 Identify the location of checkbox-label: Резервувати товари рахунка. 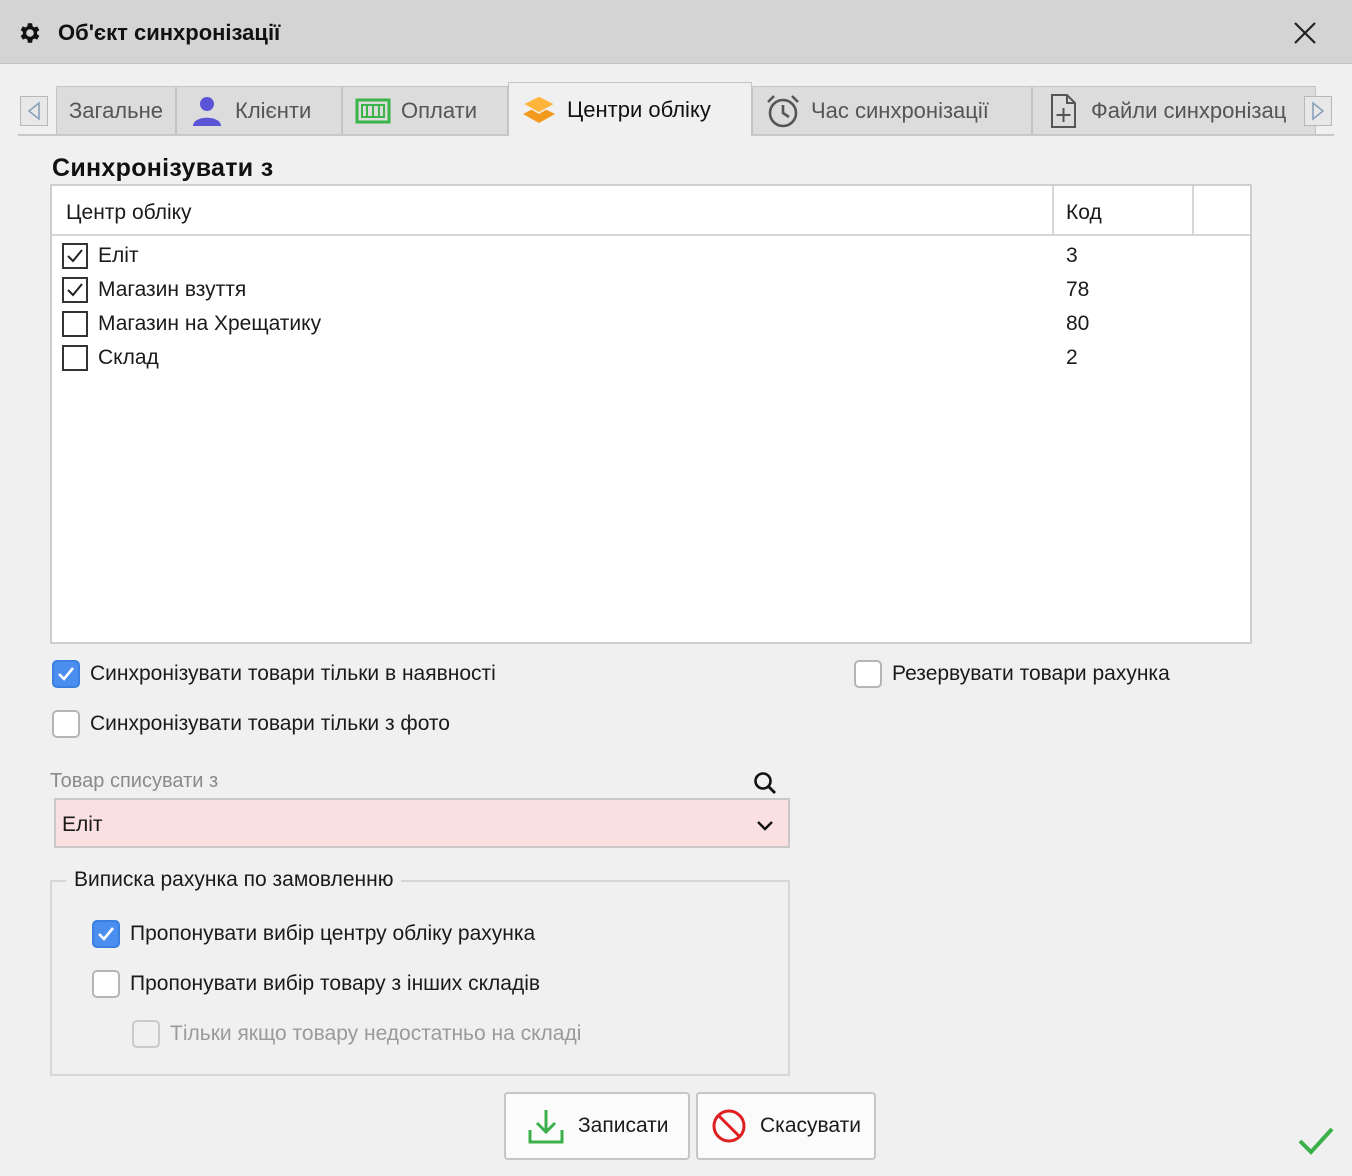
(1031, 673).